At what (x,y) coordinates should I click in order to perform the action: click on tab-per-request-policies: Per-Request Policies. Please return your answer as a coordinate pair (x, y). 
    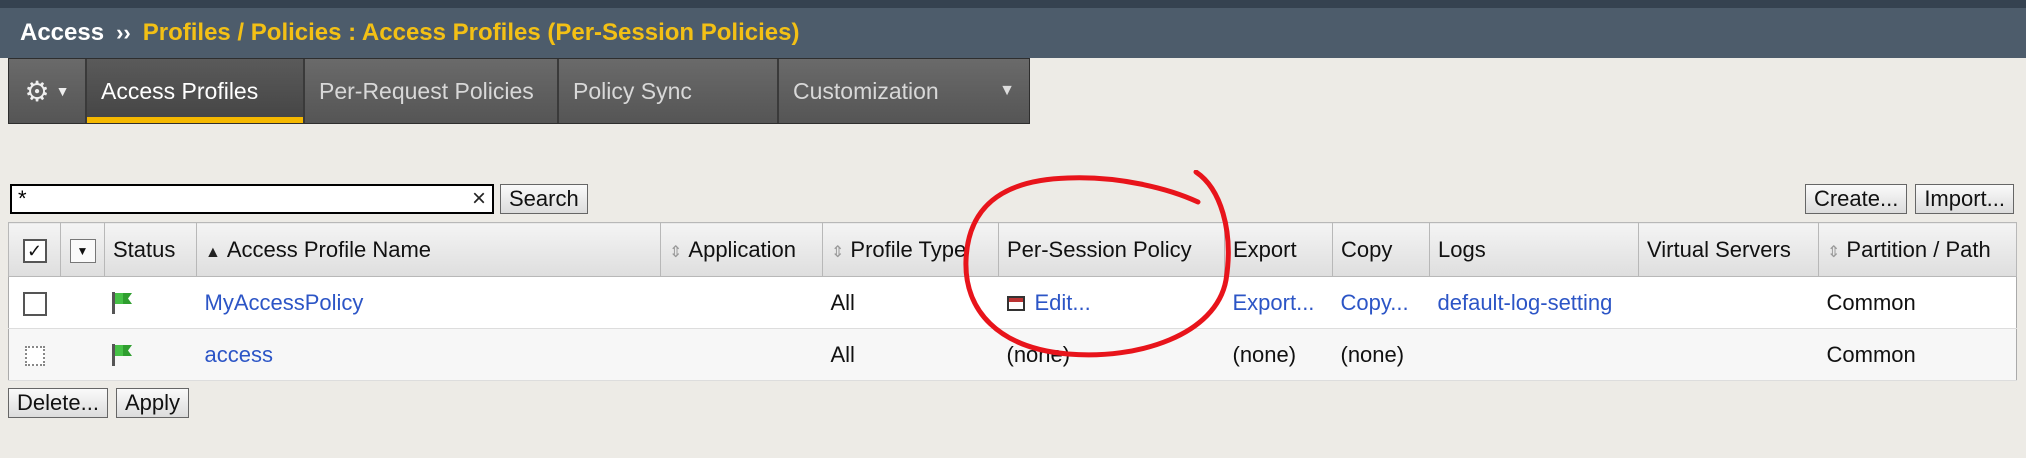
    Looking at the image, I should click on (432, 91).